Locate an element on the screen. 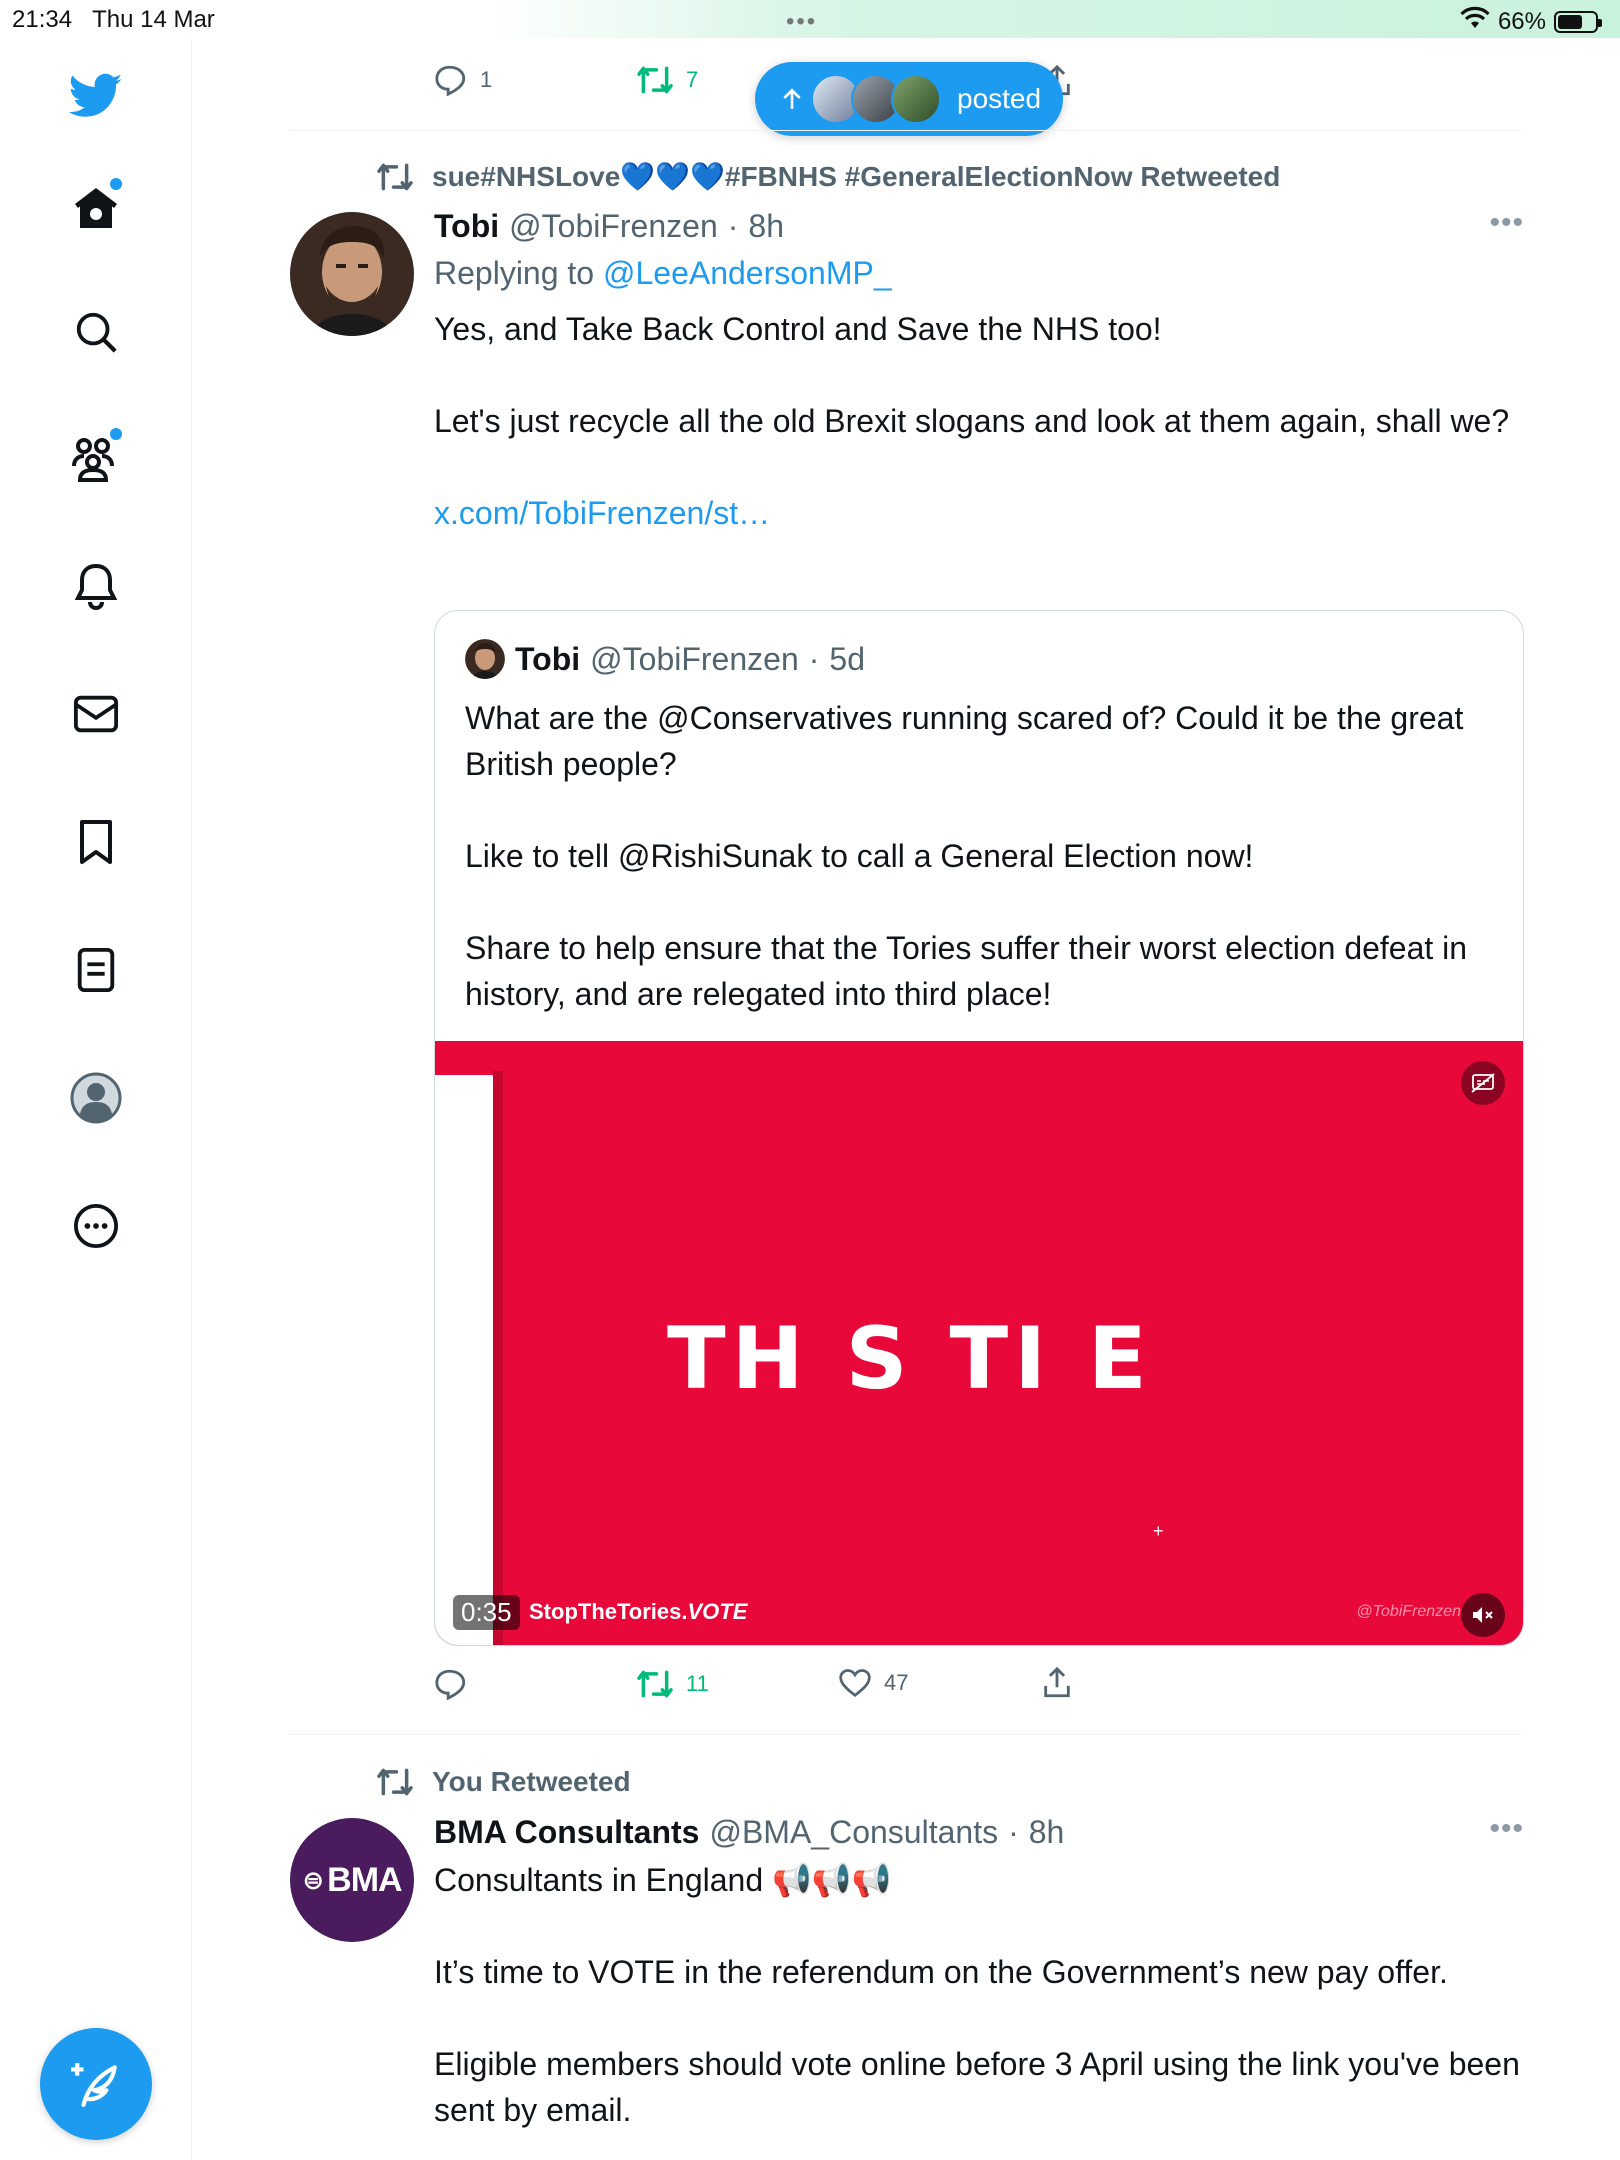 The height and width of the screenshot is (2160, 1620). search-icon is located at coordinates (96, 332).